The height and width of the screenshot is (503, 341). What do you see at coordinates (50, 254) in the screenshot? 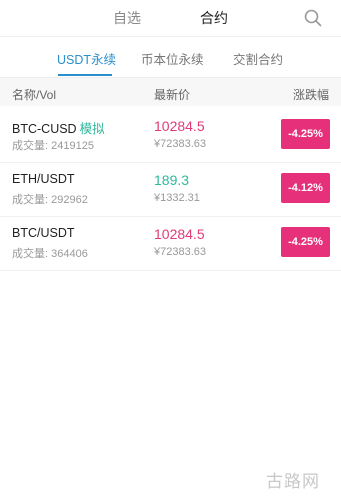
I see `volume: 成交量: 364406` at bounding box center [50, 254].